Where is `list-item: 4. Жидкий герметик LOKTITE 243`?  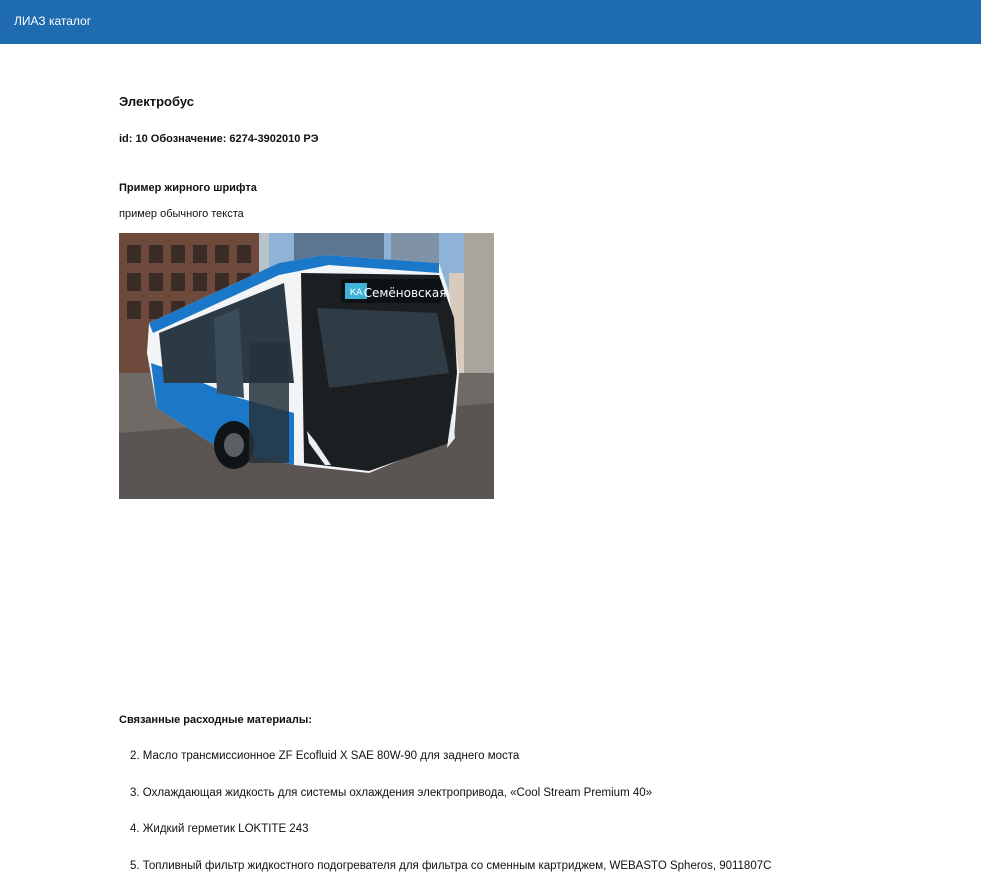
list-item: 4. Жидкий герметик LOKTITE 243 is located at coordinates (450, 829).